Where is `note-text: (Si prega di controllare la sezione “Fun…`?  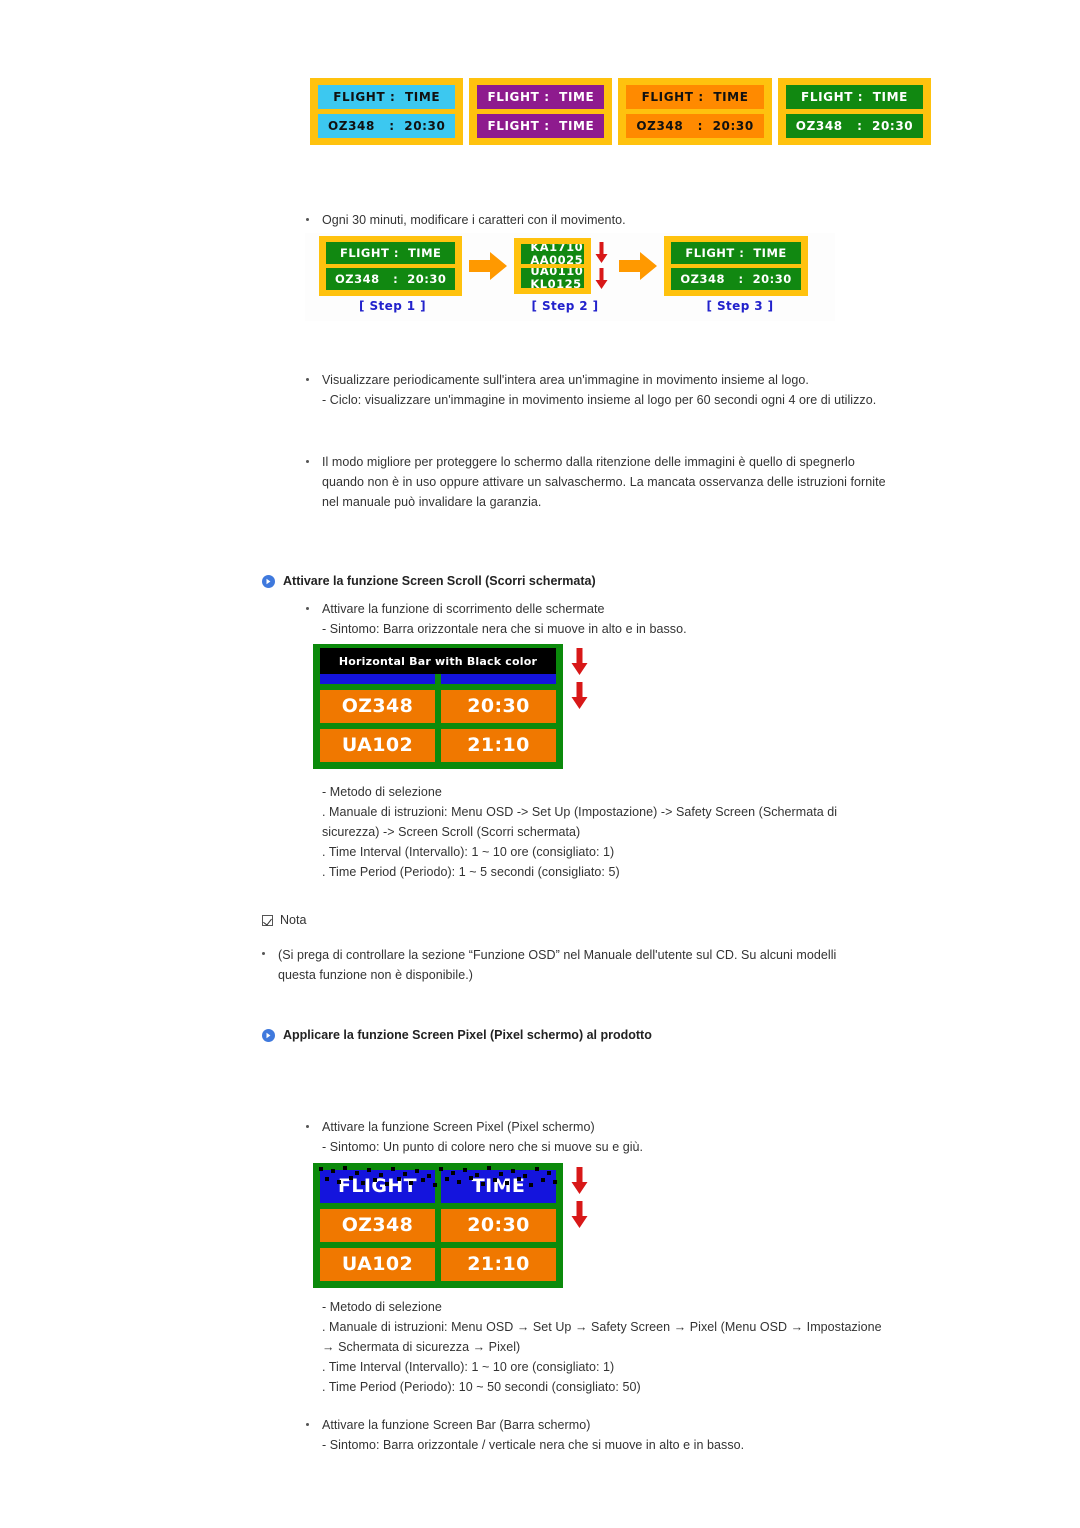 note-text: (Si prega di controllare la sezione “Fun… is located at coordinates (557, 955).